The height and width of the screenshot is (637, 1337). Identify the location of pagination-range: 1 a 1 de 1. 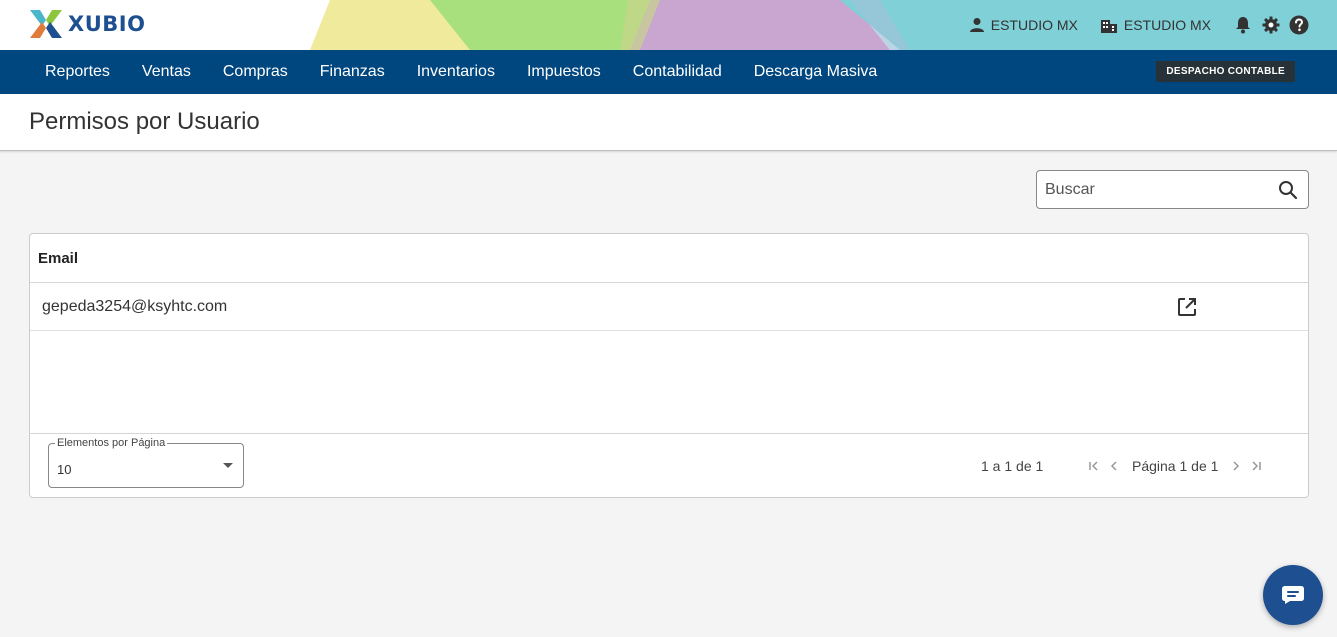
(1012, 466).